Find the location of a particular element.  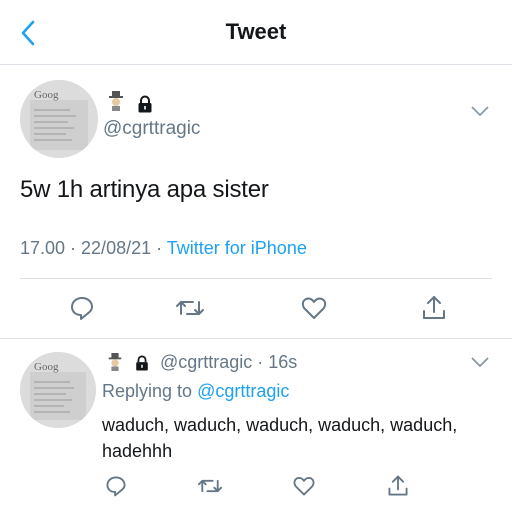

tweet-text: 5w 1h artinya apa sister is located at coordinates (144, 189).